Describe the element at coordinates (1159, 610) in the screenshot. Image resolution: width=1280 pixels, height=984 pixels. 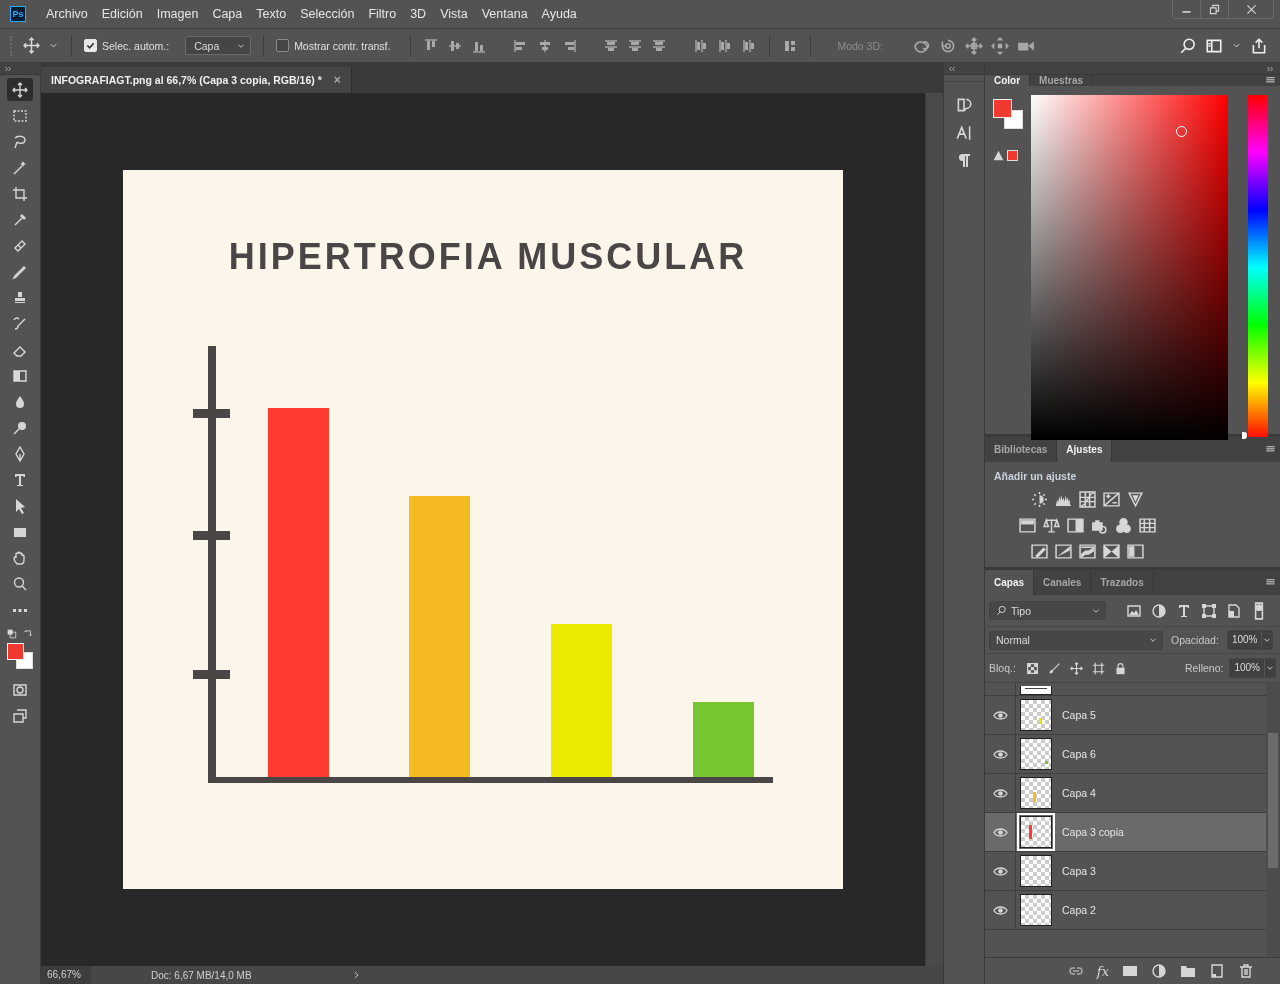
I see `adjustment-filter-icon` at that location.